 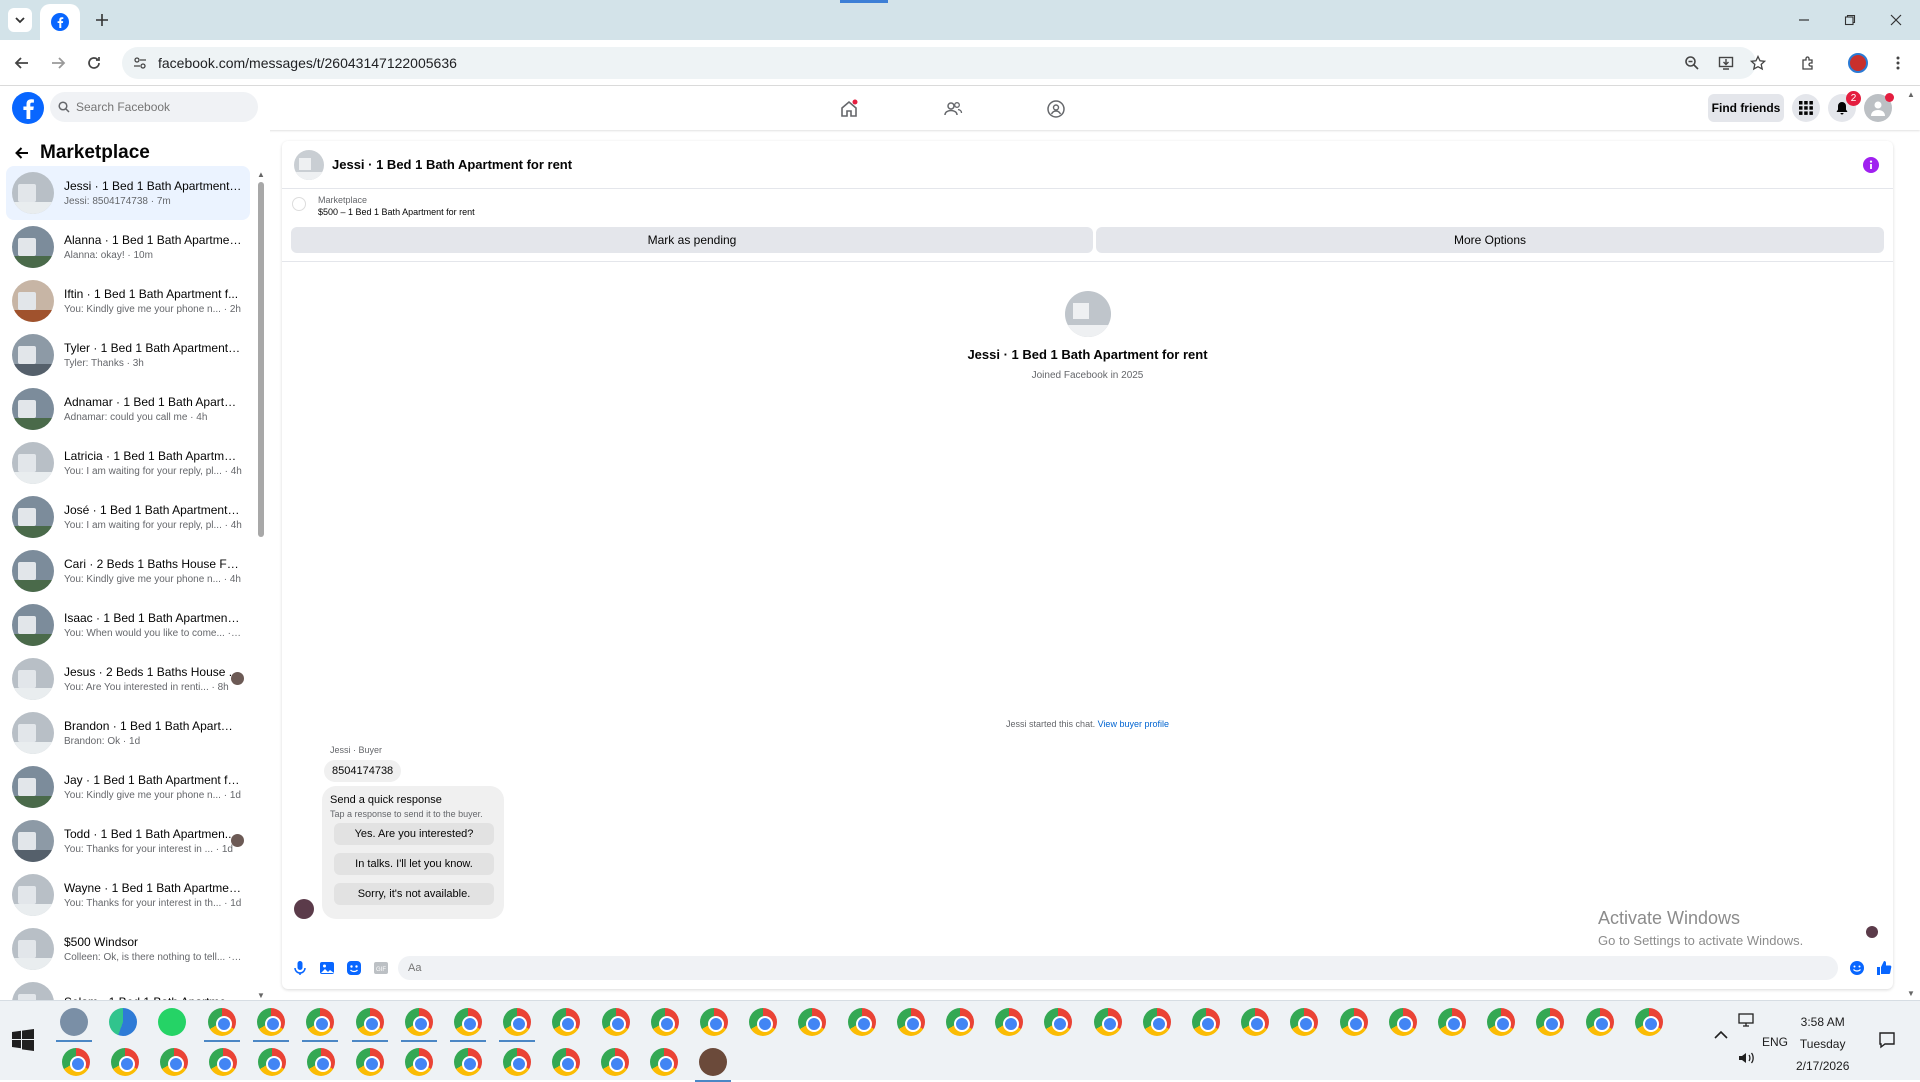 I want to click on chat-title: Jessi · 1 Bed 1 Bath Apartment for rent, so click(x=452, y=164).